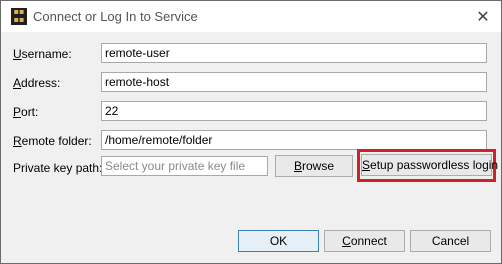  What do you see at coordinates (294, 82) in the screenshot?
I see `address-field: remote-host` at bounding box center [294, 82].